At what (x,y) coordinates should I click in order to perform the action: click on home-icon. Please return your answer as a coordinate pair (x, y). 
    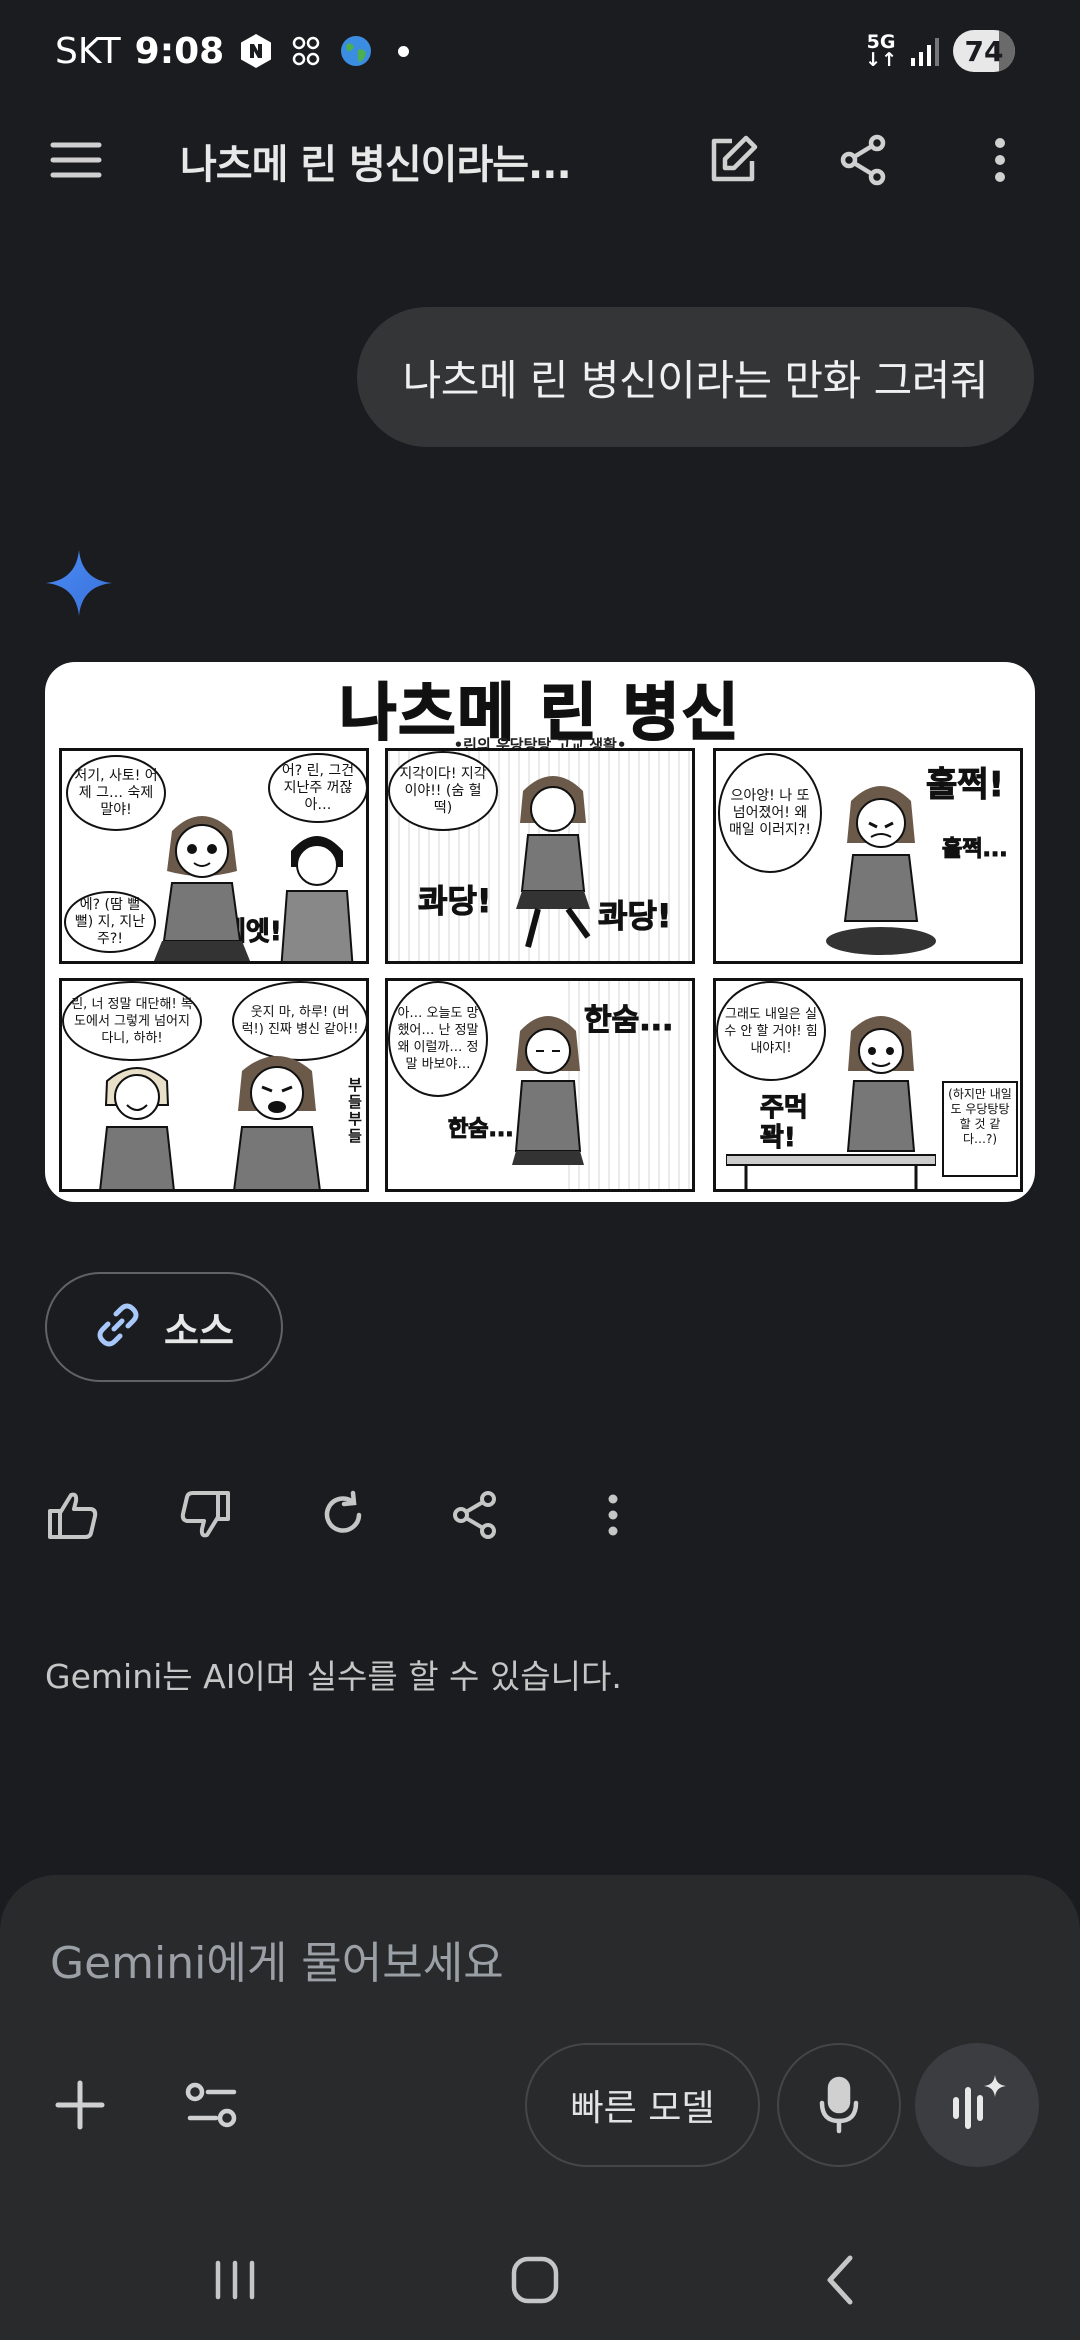
    Looking at the image, I should click on (535, 2280).